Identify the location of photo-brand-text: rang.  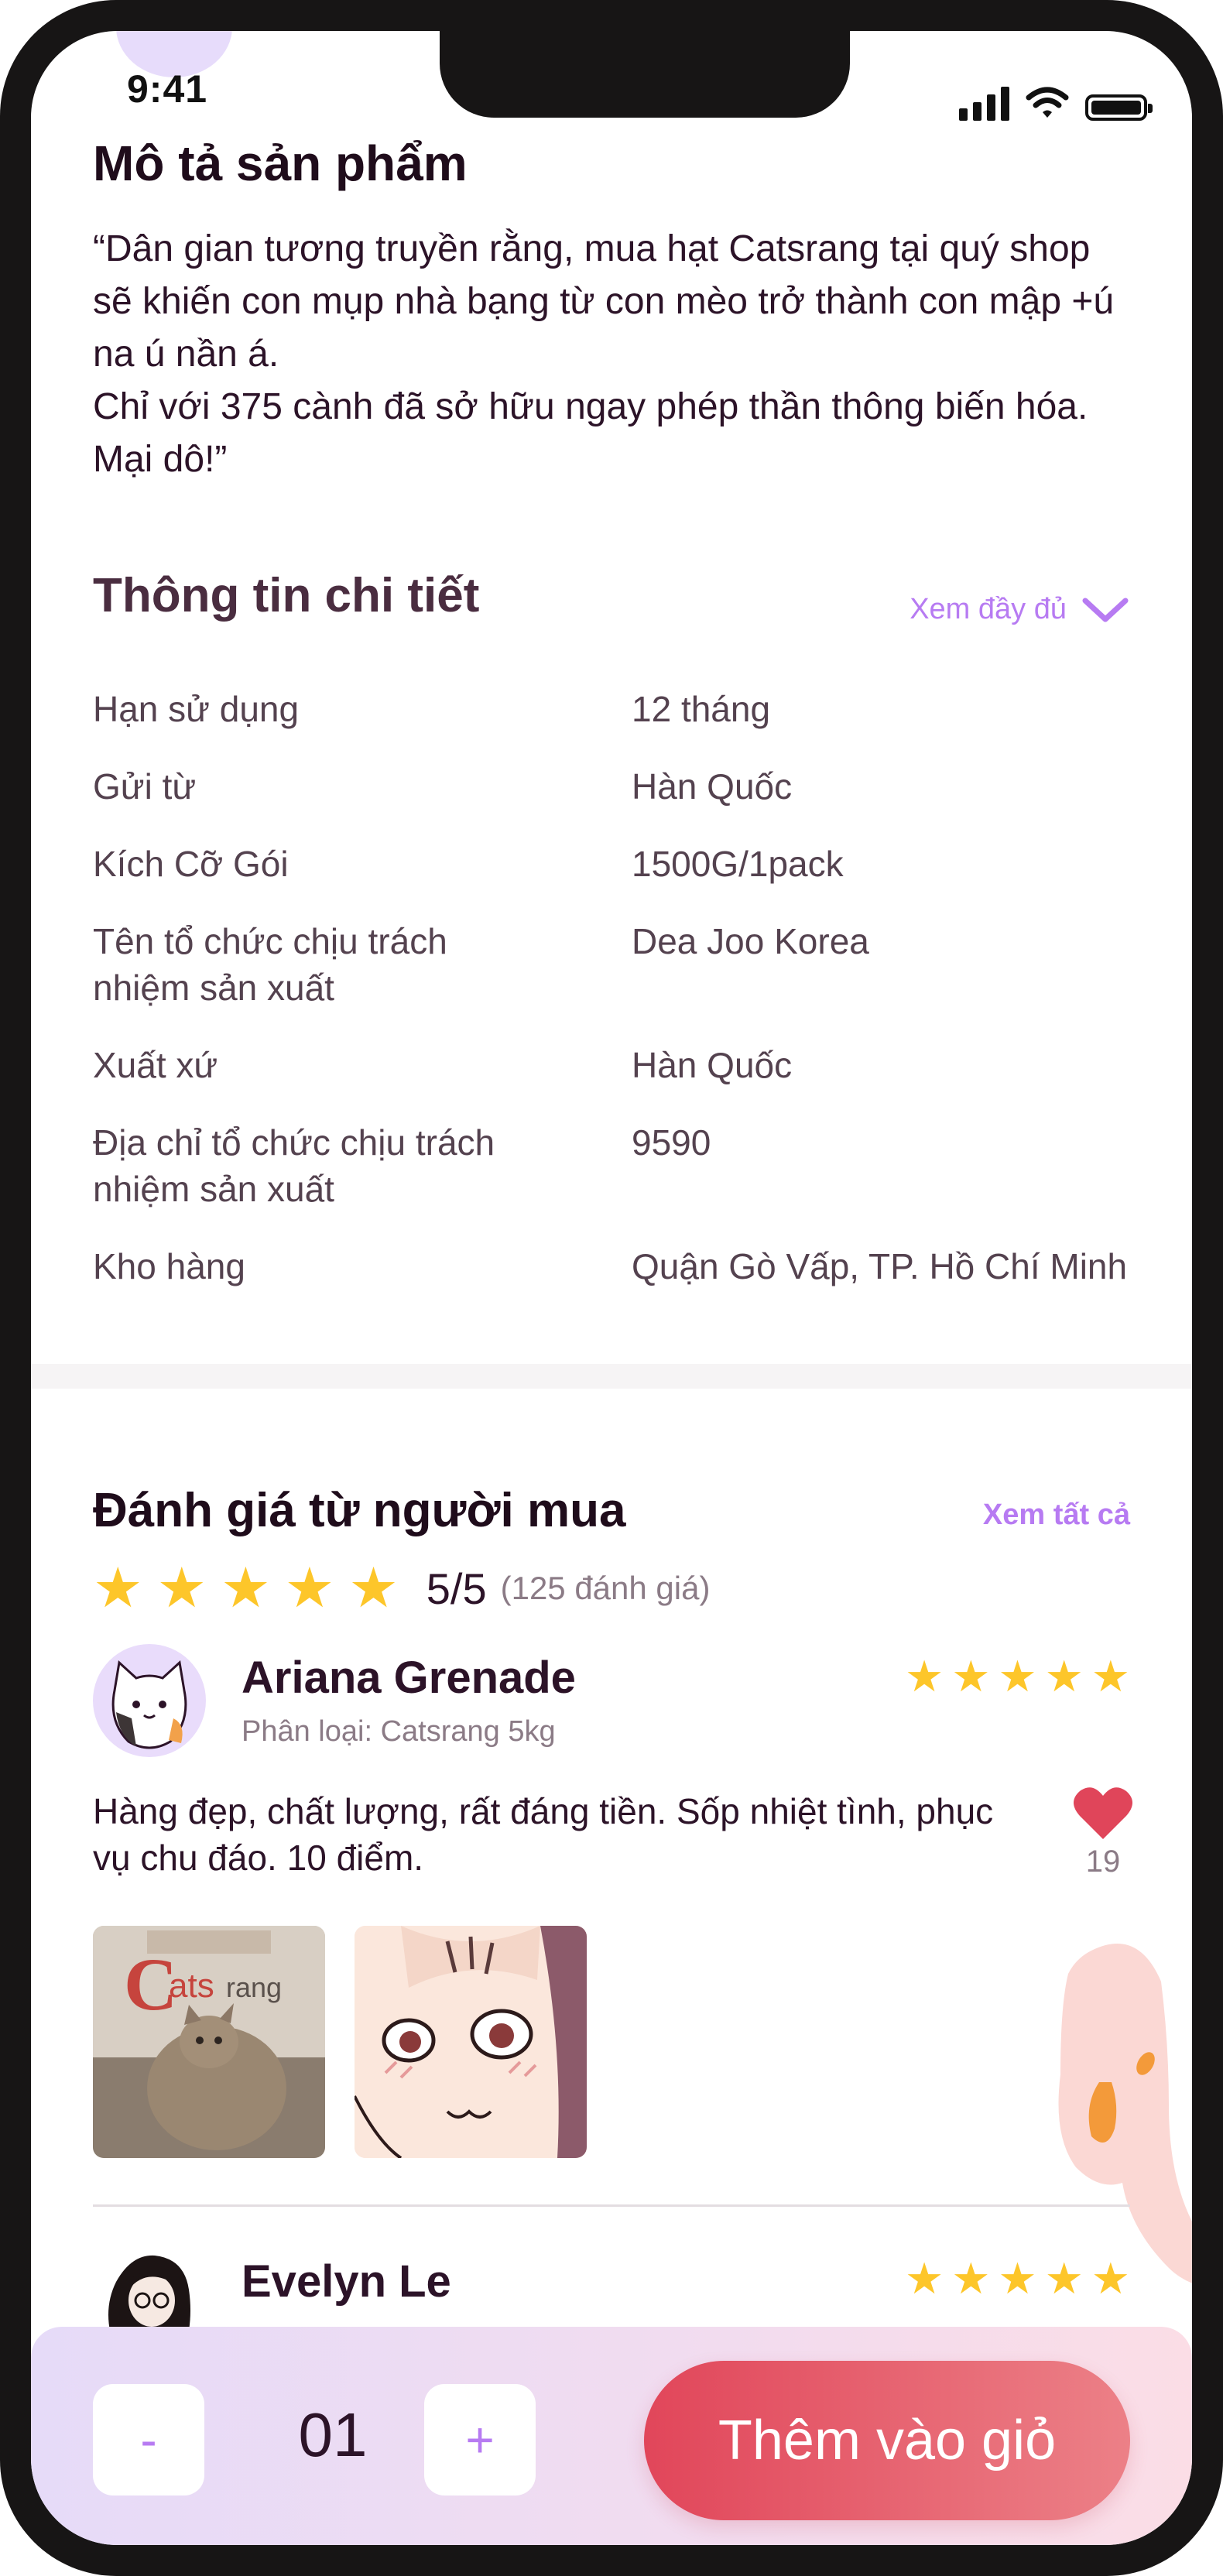
(254, 1987).